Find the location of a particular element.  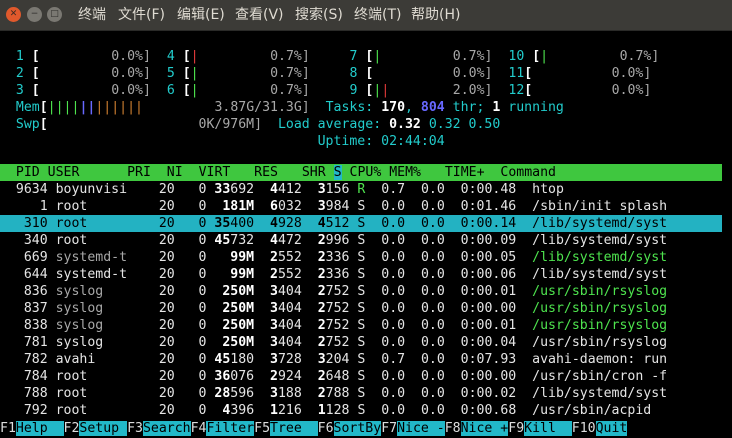

fkey-label: Nice + is located at coordinates (484, 428).